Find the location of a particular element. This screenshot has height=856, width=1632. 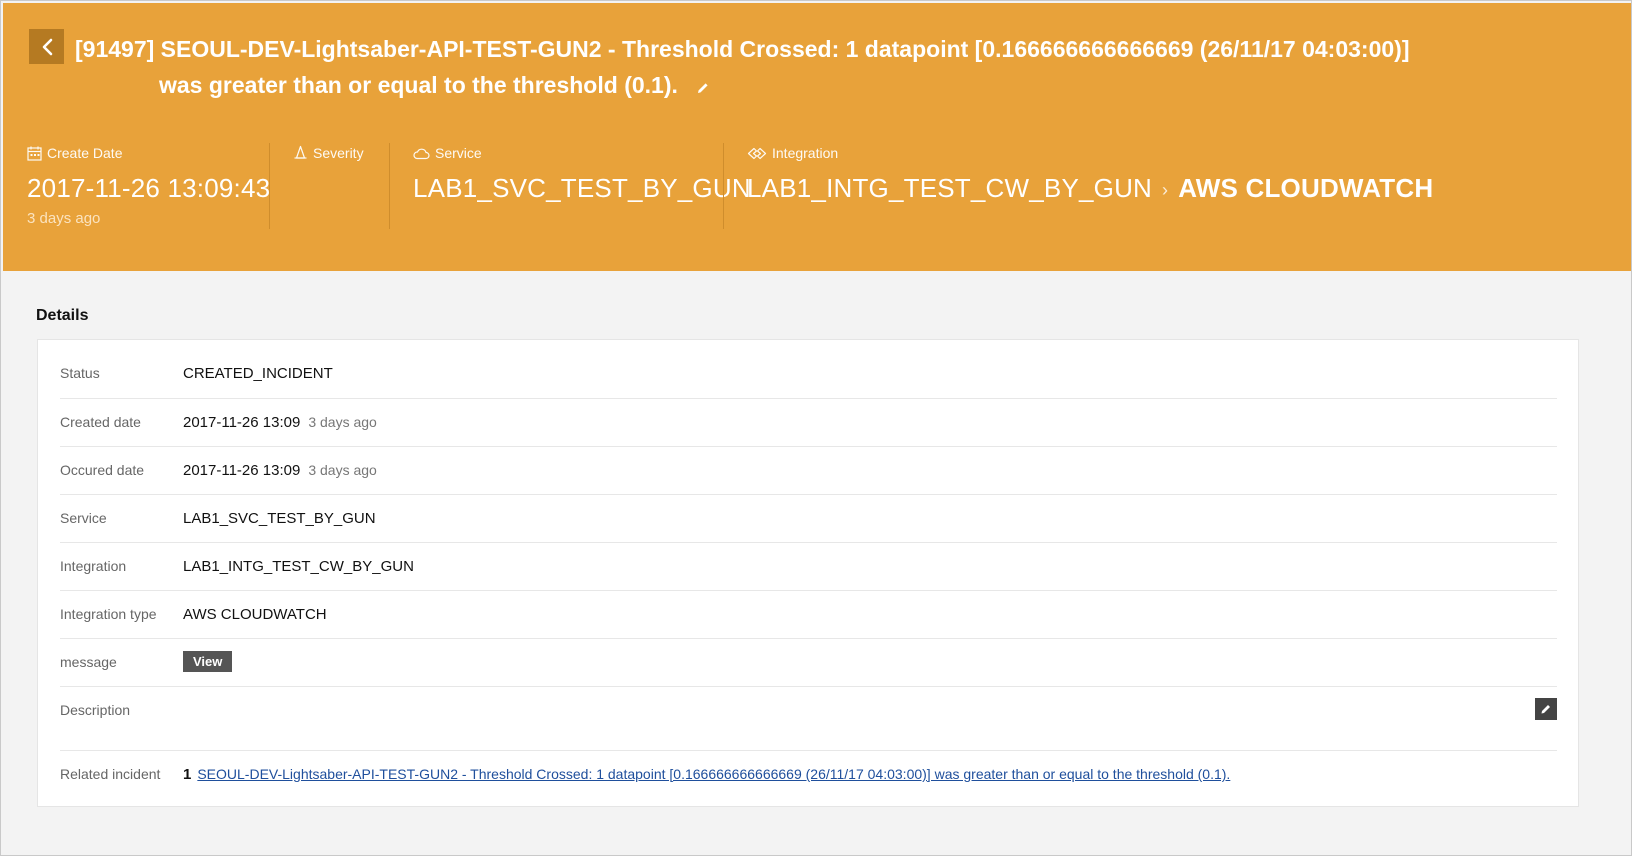

message-row: message View is located at coordinates (808, 663).